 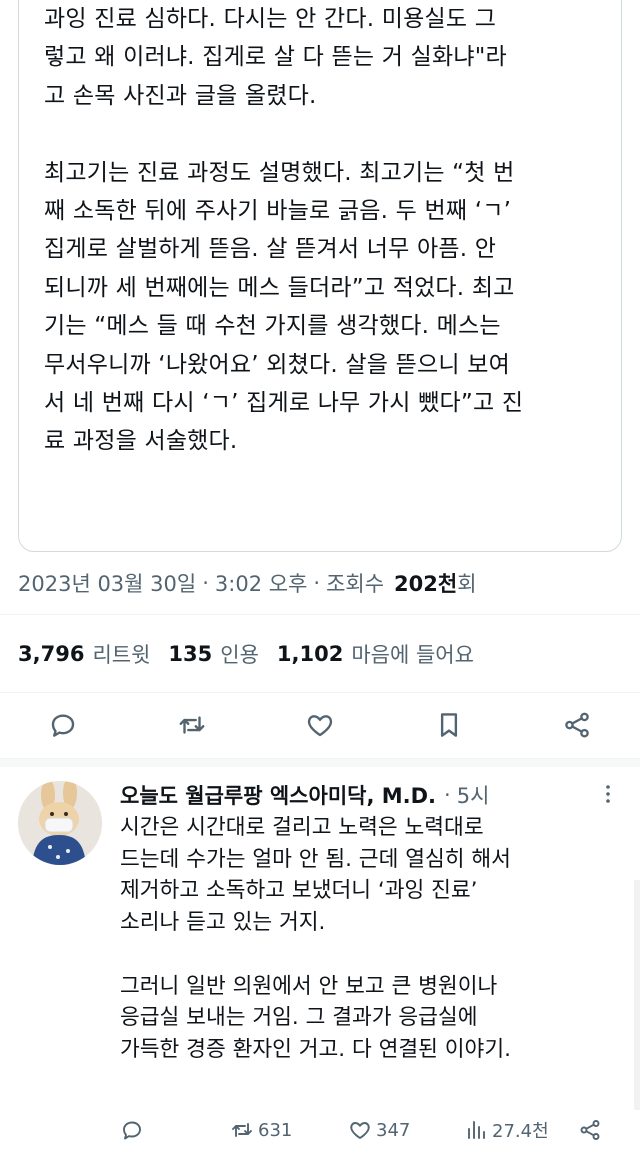 I want to click on reply-header: 오늘도 월급루팡 엑스아미닥, M.D. · 5시, so click(x=304, y=795).